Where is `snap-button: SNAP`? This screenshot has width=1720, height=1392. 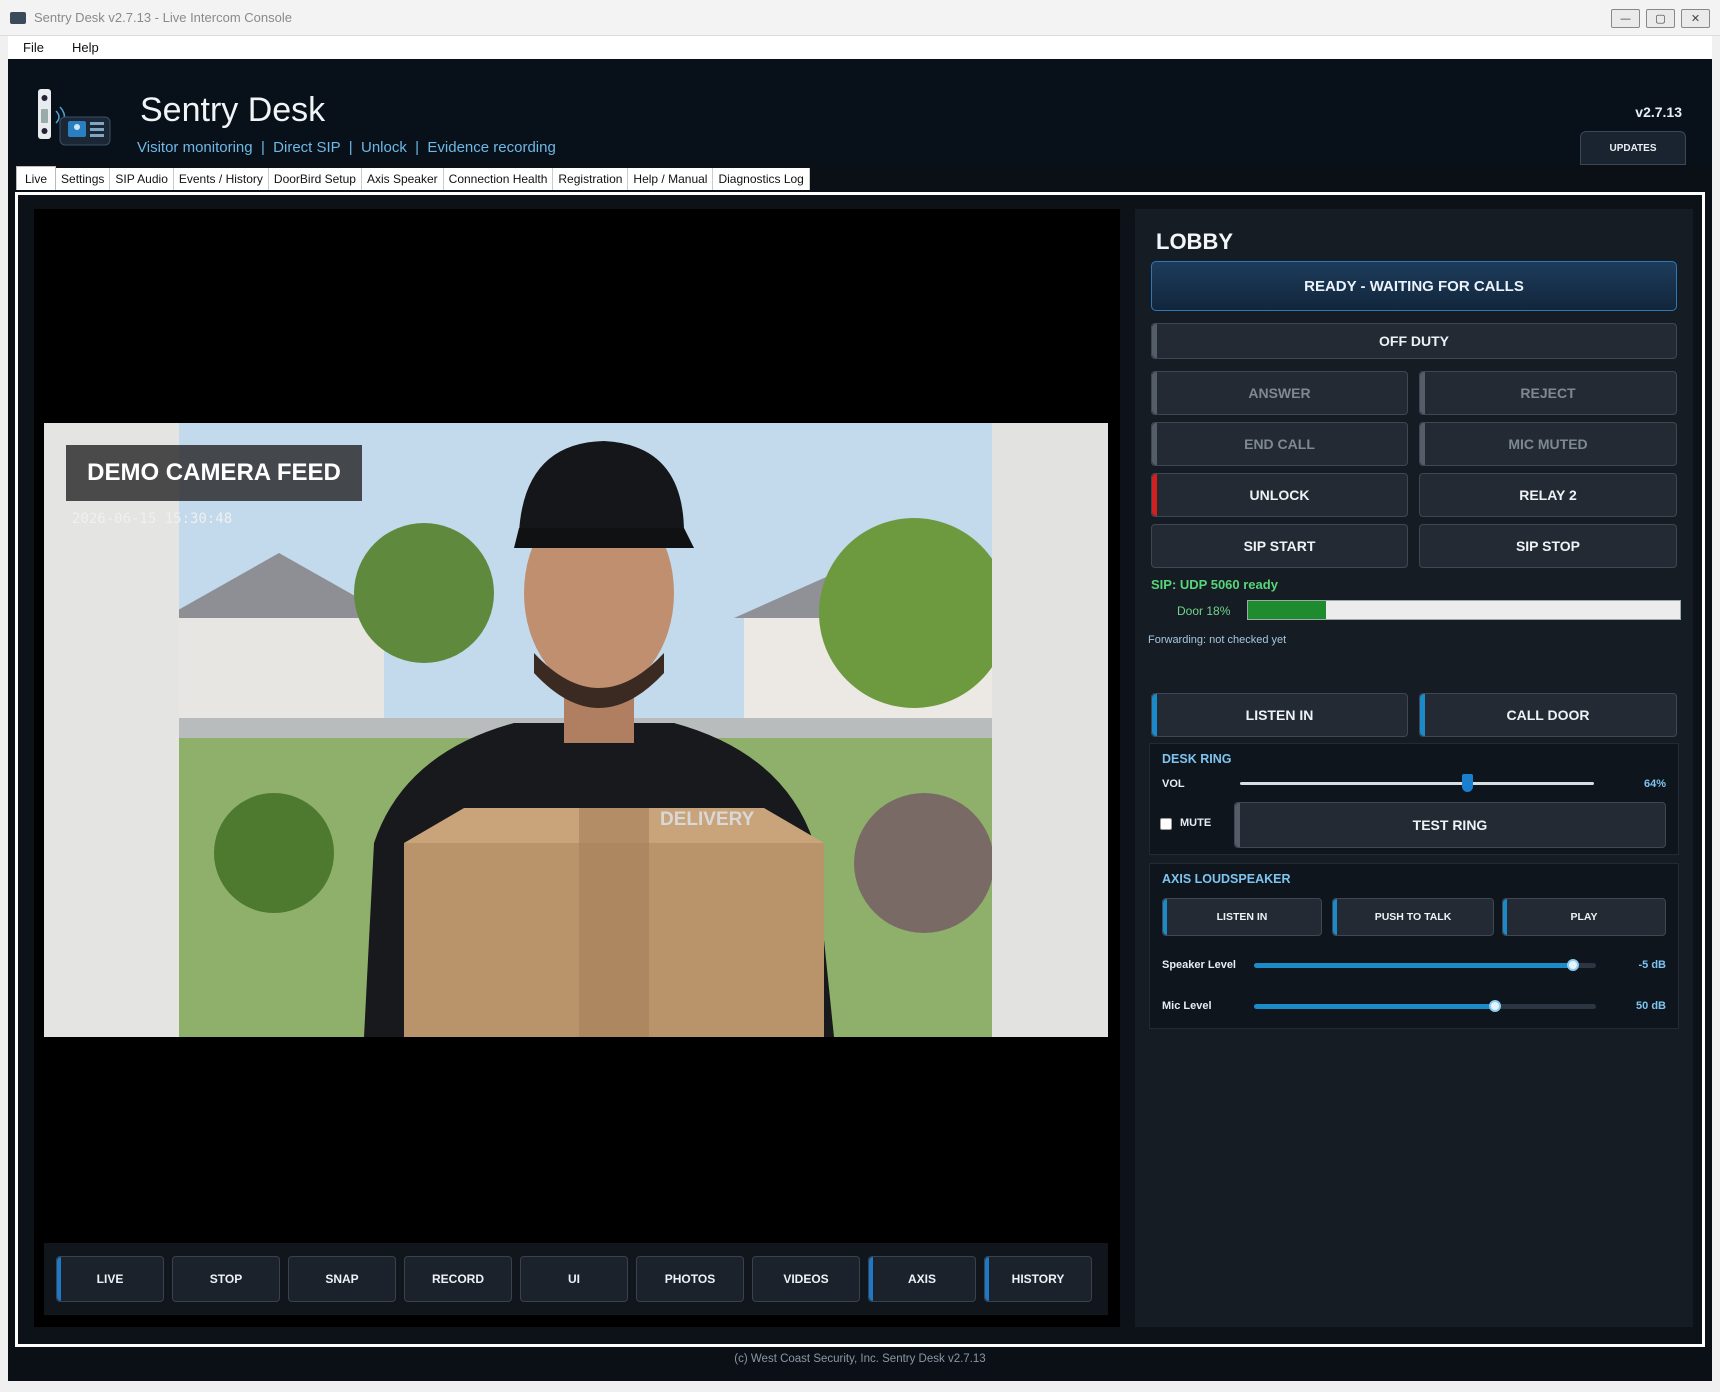 snap-button: SNAP is located at coordinates (342, 1279).